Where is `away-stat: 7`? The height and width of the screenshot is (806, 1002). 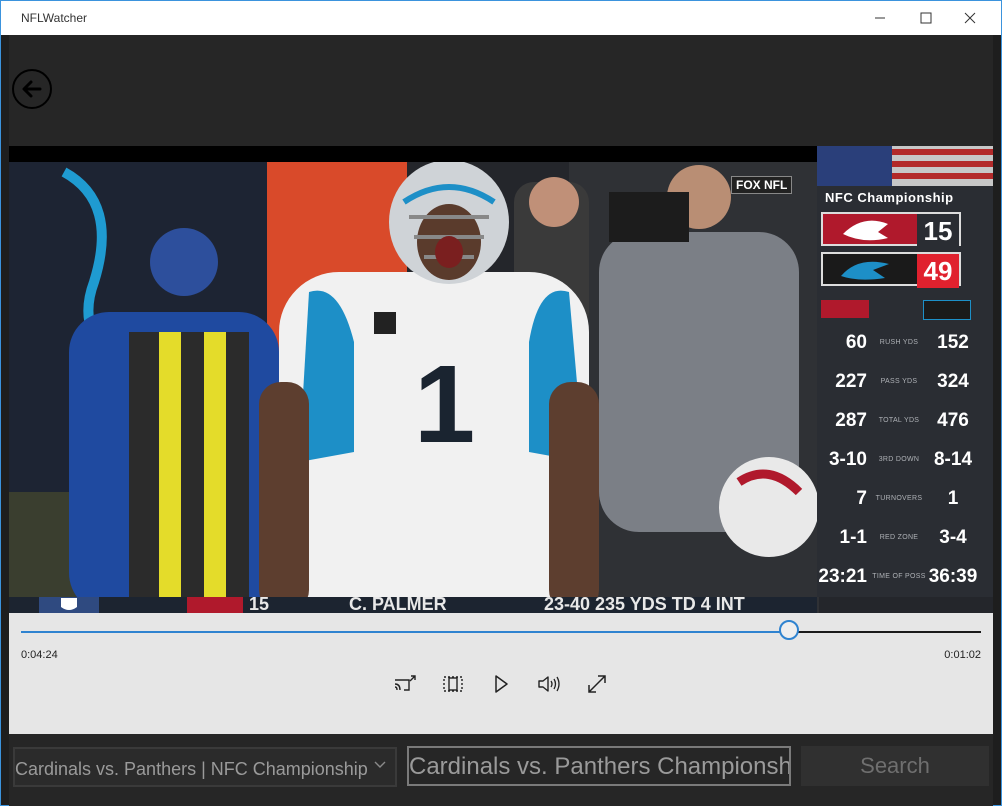 away-stat: 7 is located at coordinates (861, 498).